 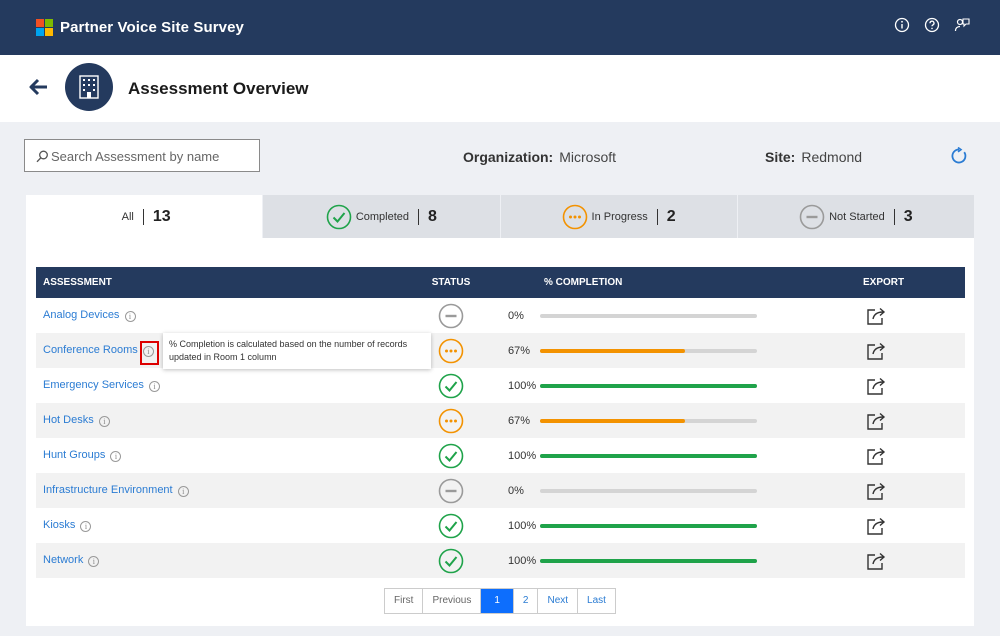 I want to click on tab-count: 13, so click(x=161, y=216).